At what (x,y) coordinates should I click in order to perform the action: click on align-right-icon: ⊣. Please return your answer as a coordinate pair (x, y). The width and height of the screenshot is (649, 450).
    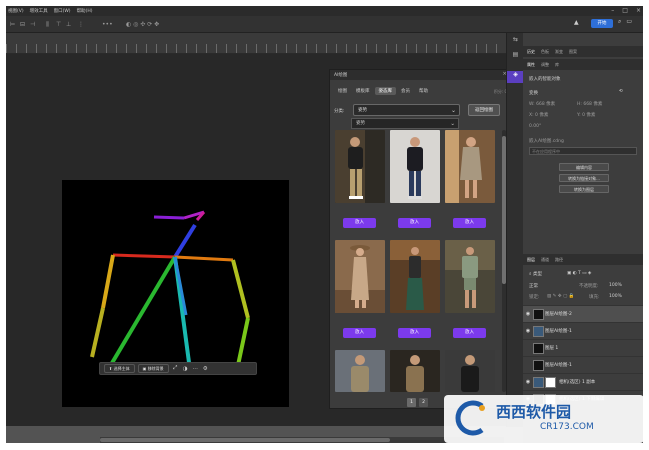
    Looking at the image, I should click on (32, 24).